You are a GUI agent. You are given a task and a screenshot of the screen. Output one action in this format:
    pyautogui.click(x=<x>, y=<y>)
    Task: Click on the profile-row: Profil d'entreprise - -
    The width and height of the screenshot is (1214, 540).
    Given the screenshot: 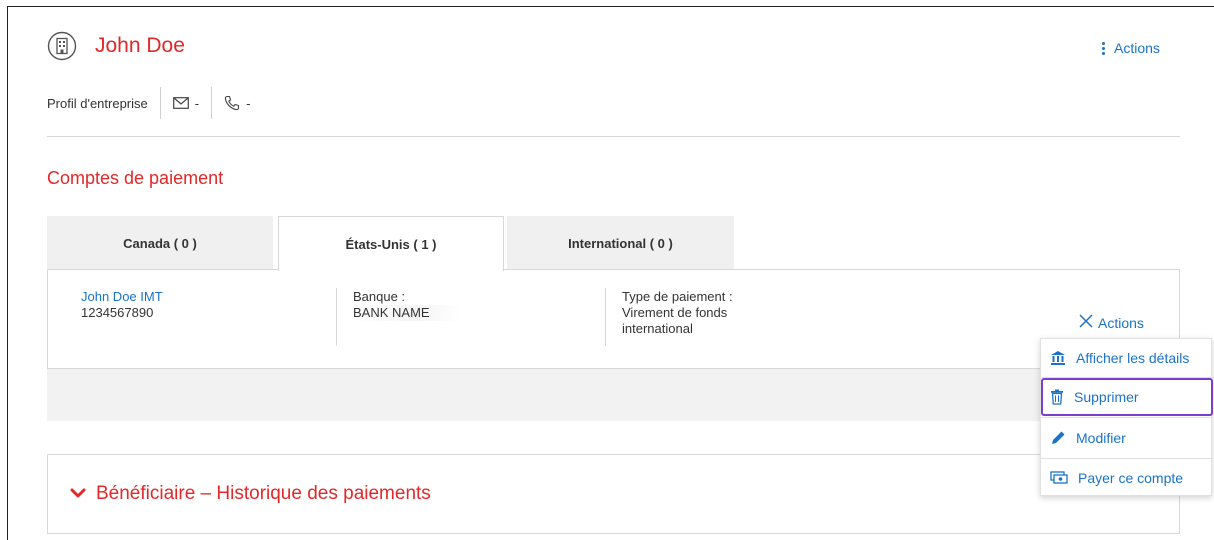 What is the action you would take?
    pyautogui.click(x=148, y=103)
    